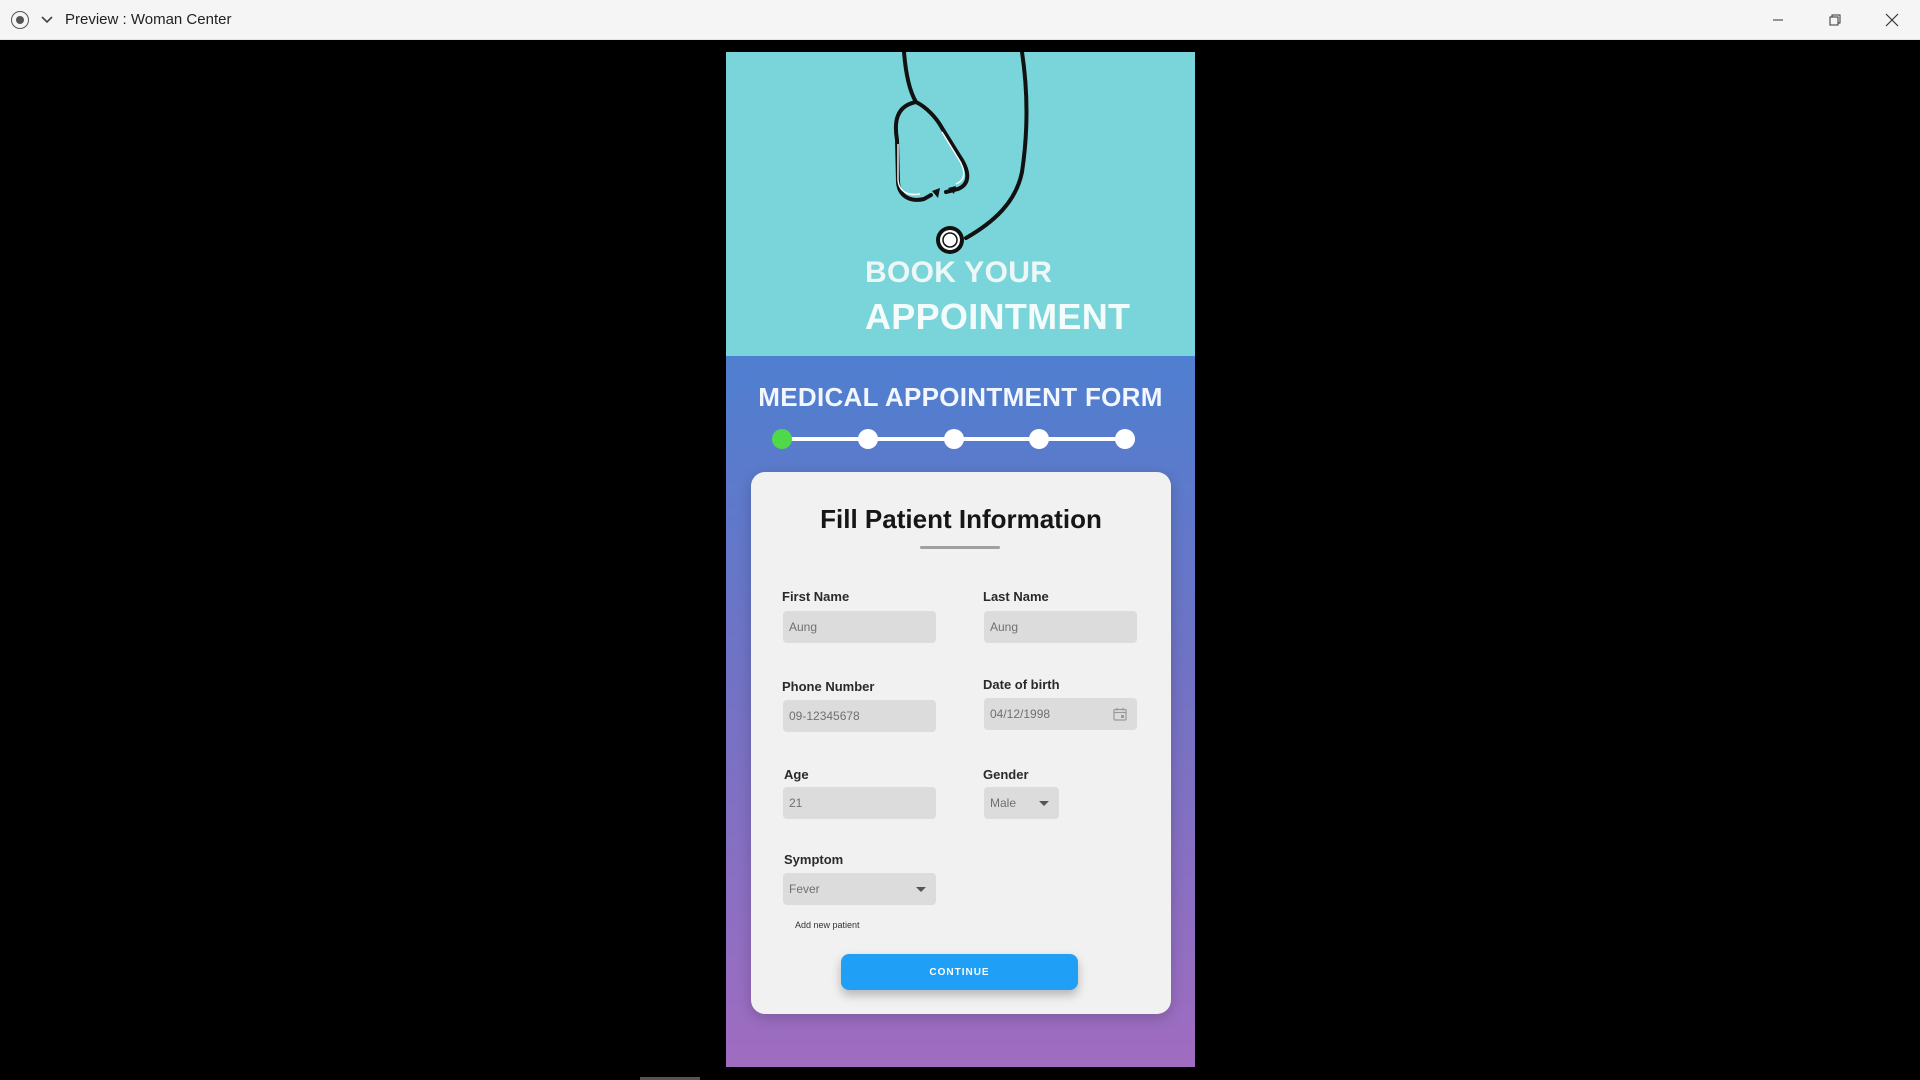 The height and width of the screenshot is (1080, 1920). I want to click on hero-heading-line2: APPOINTMENT, so click(998, 316).